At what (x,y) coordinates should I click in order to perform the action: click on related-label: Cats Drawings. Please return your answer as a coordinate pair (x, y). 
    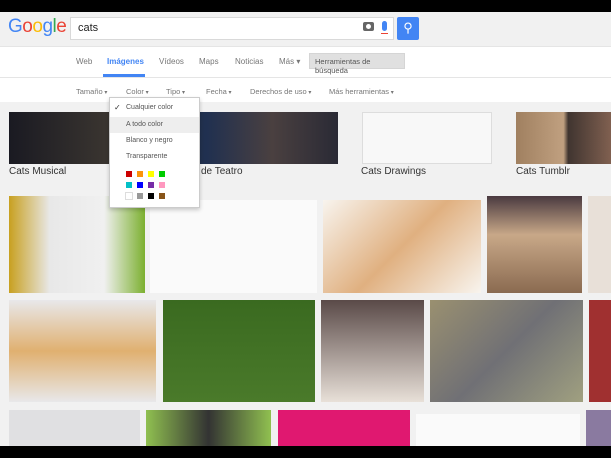
    Looking at the image, I should click on (393, 171).